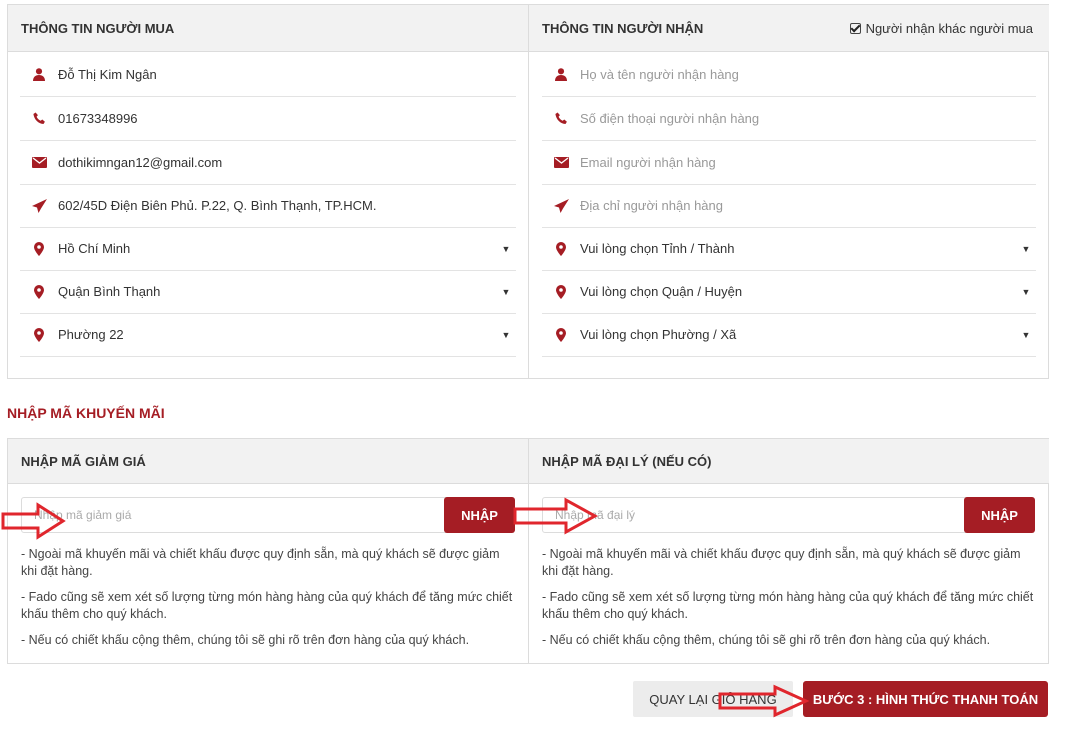 The height and width of the screenshot is (735, 1065). I want to click on buyer-district-select: Quận Bình Thạnh ▼, so click(268, 292).